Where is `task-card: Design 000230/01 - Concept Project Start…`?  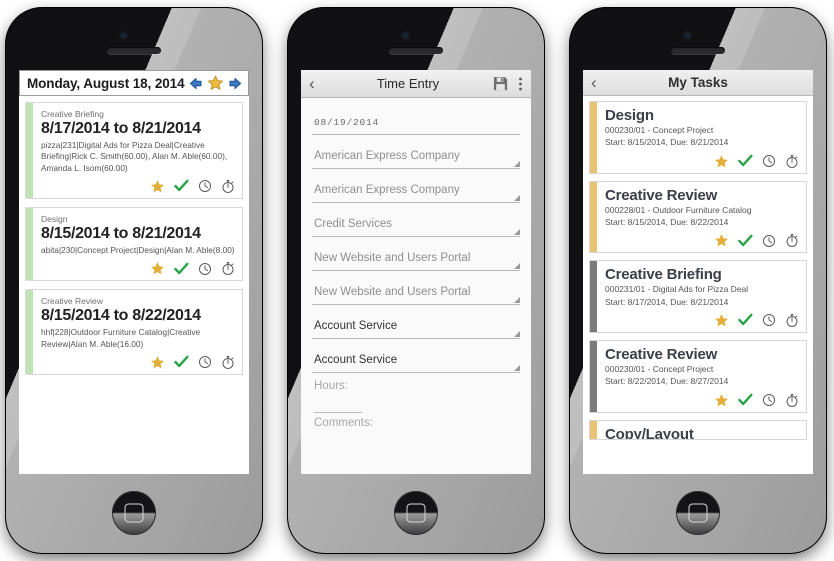
task-card: Design 000230/01 - Concept Project Start… is located at coordinates (698, 137).